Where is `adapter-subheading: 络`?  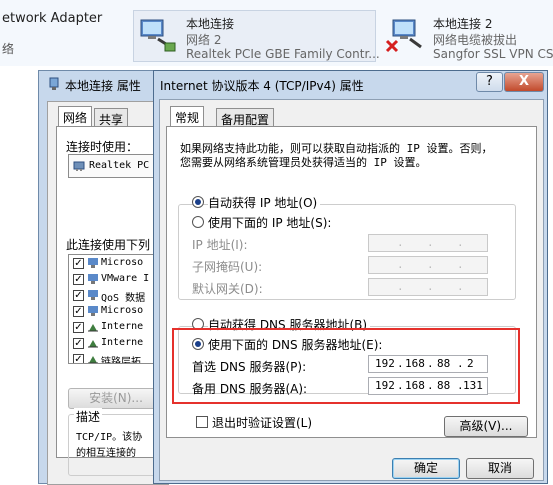
adapter-subheading: 络 is located at coordinates (8, 49).